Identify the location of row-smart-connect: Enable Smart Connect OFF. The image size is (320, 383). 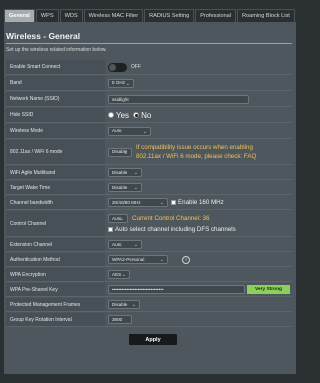
(149, 67).